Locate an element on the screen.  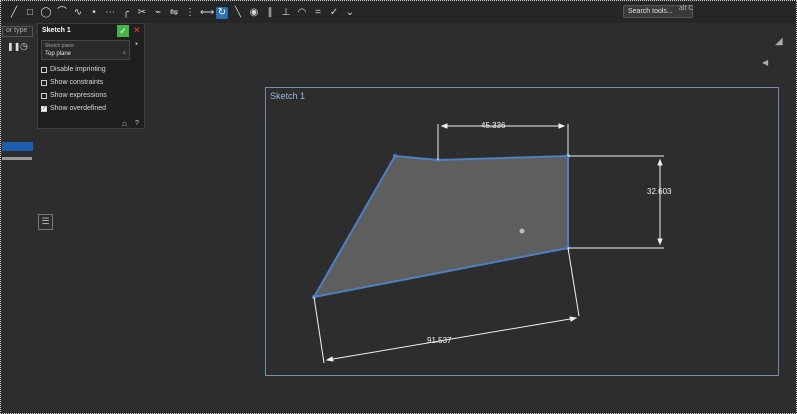
right-dimension is located at coordinates (616, 202).